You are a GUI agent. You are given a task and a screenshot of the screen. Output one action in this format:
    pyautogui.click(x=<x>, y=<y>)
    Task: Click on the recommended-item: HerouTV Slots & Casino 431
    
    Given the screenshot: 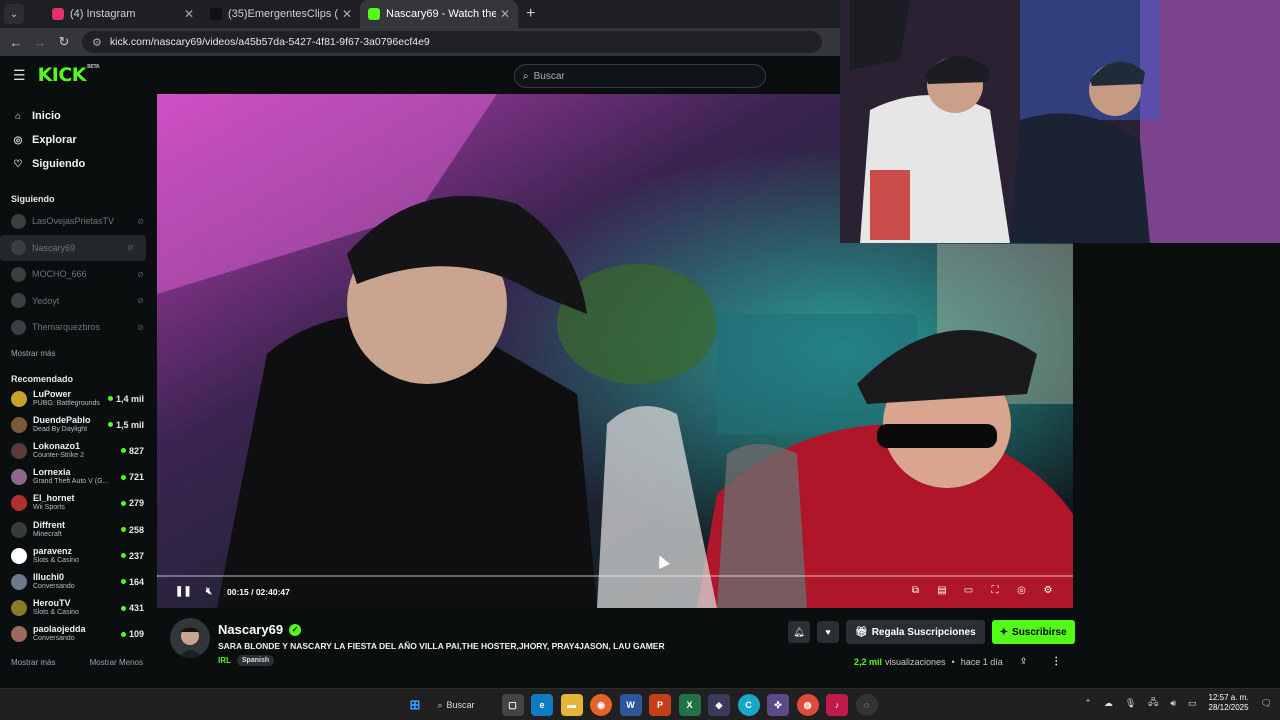 What is the action you would take?
    pyautogui.click(x=78, y=608)
    